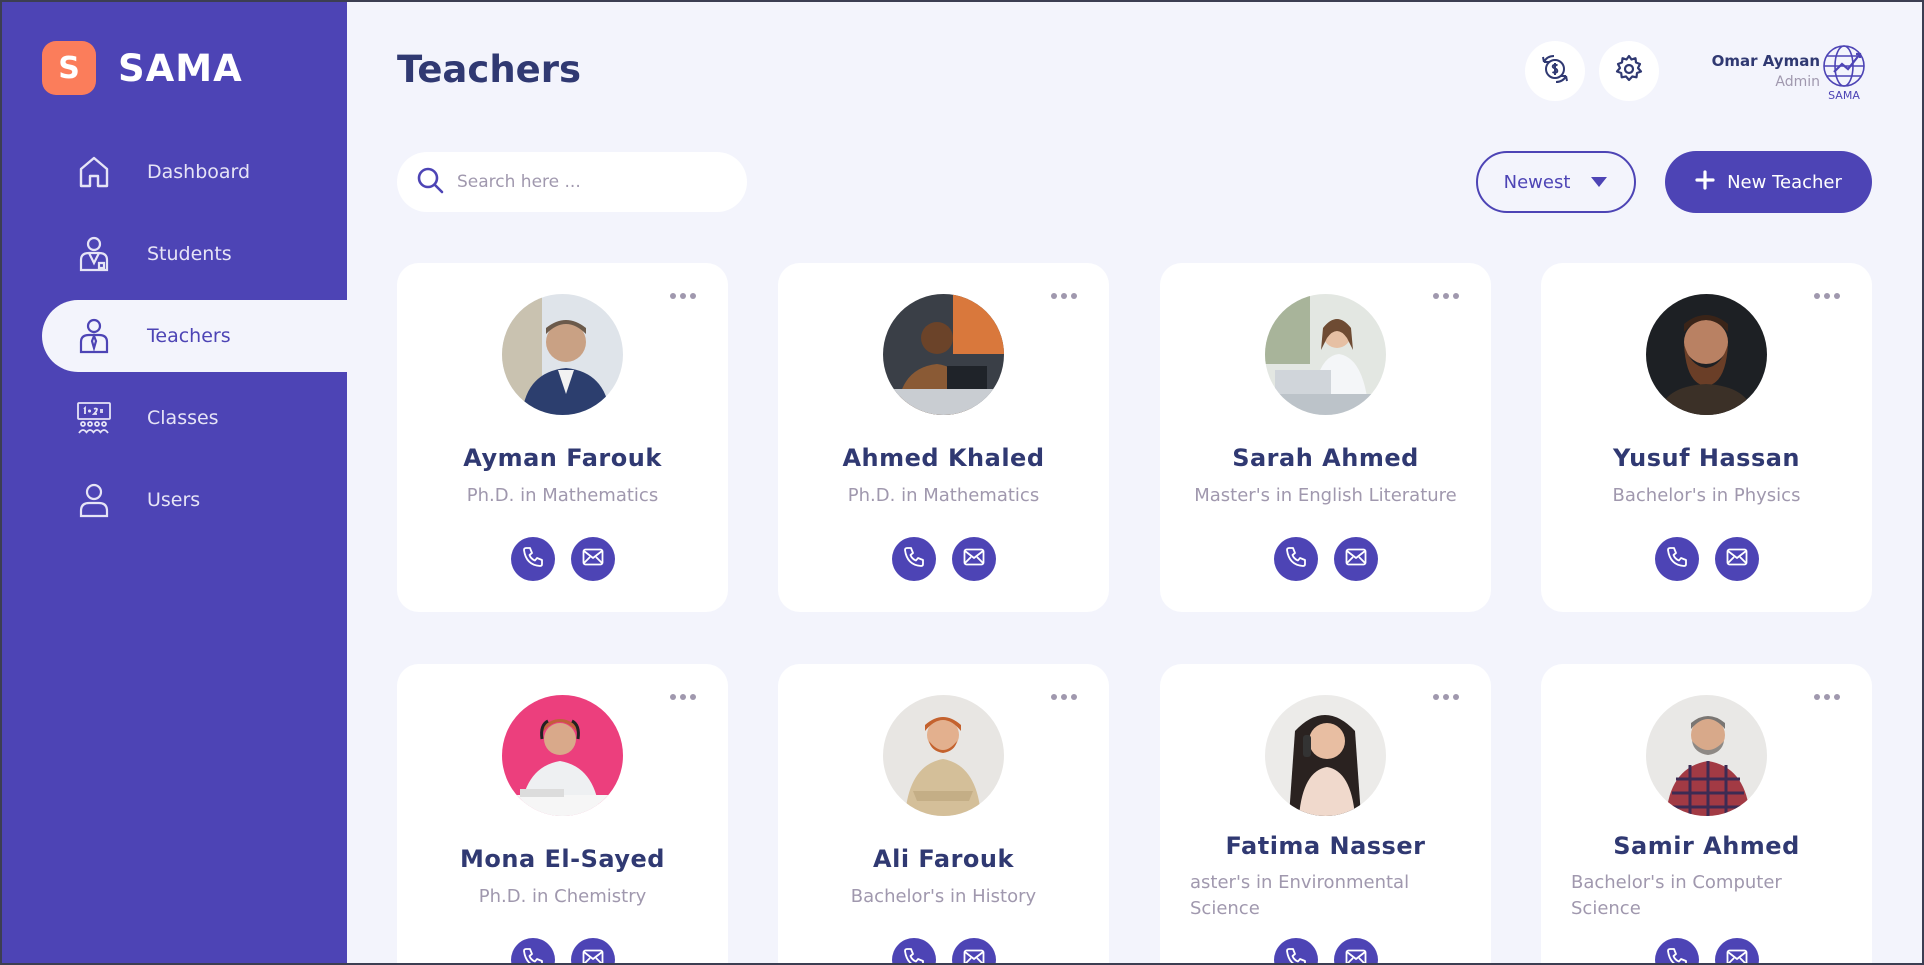 This screenshot has width=1924, height=965. Describe the element at coordinates (180, 68) in the screenshot. I see `brand-name: SAMA` at that location.